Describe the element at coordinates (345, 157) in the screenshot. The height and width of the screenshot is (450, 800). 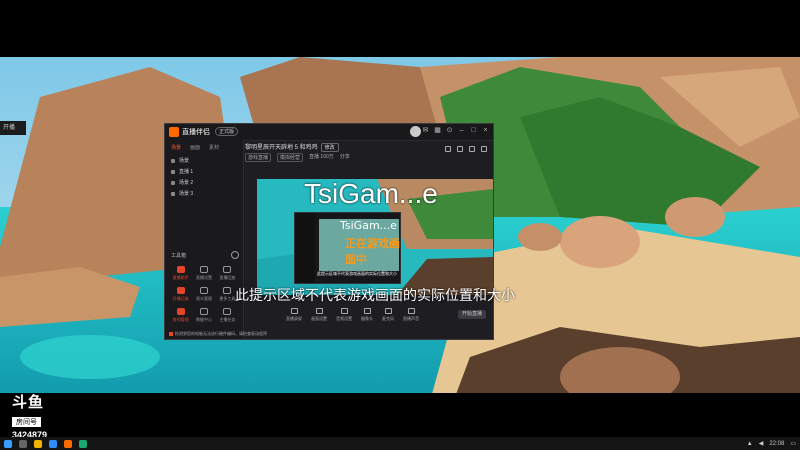
I see `share-link: 分享` at that location.